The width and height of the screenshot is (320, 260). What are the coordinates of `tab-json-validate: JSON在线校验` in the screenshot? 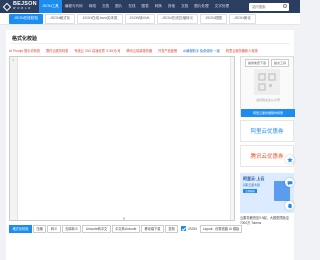 It's located at (26, 18).